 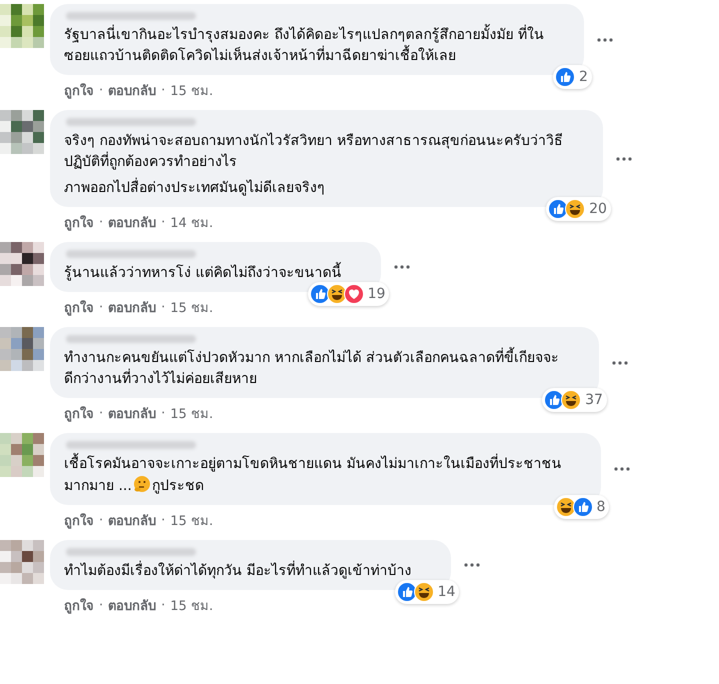 I want to click on reaction-summary: 20, so click(x=578, y=209).